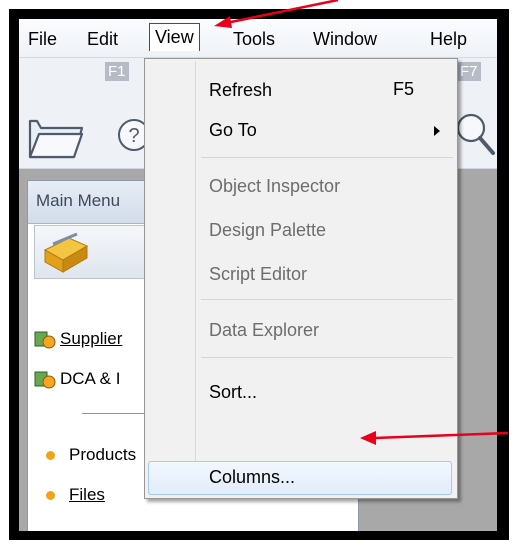 The width and height of the screenshot is (524, 547). I want to click on supplier-icon, so click(45, 340).